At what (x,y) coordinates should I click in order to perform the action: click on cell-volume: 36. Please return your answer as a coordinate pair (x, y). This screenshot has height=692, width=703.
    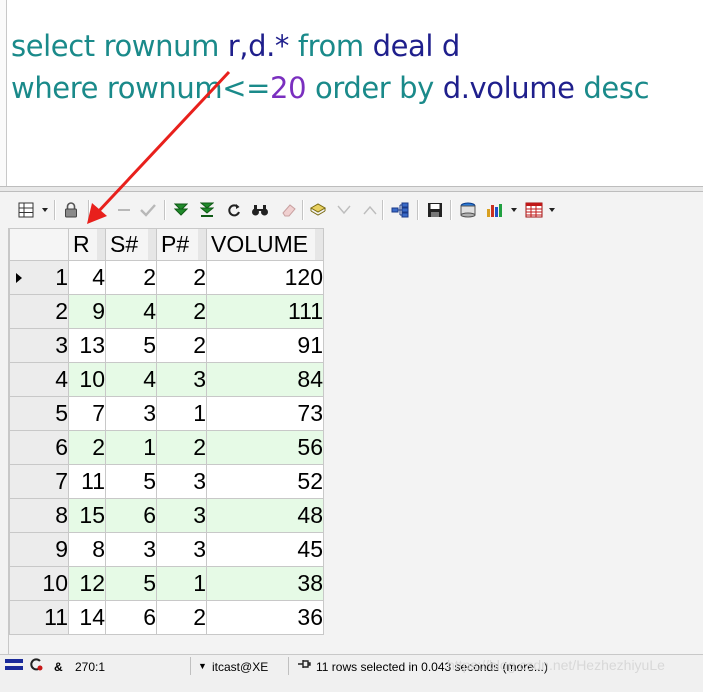
    Looking at the image, I should click on (265, 617).